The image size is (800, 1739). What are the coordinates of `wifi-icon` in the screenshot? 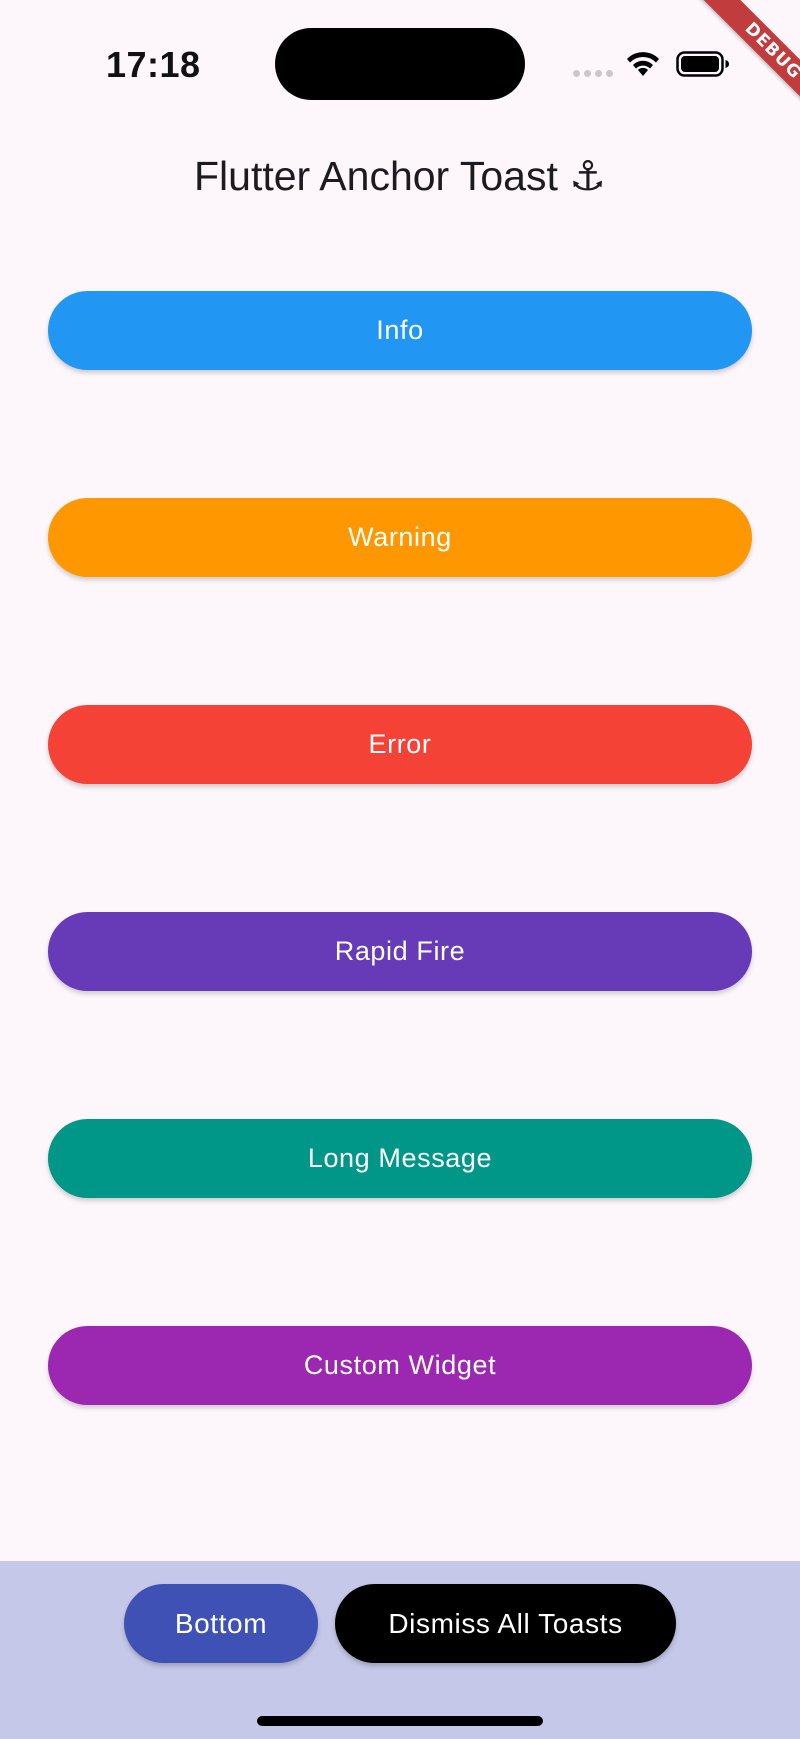 It's located at (643, 64).